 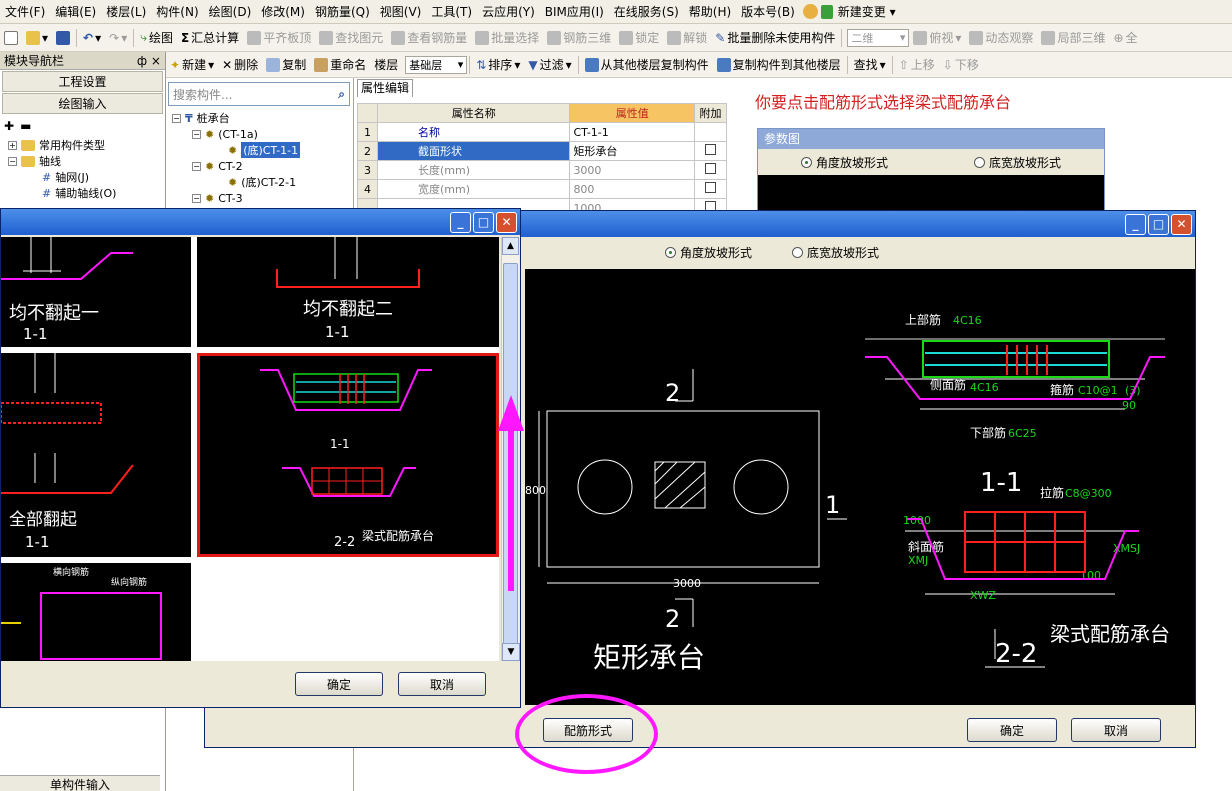 I want to click on menu-edit: 编辑(E), so click(x=75, y=11).